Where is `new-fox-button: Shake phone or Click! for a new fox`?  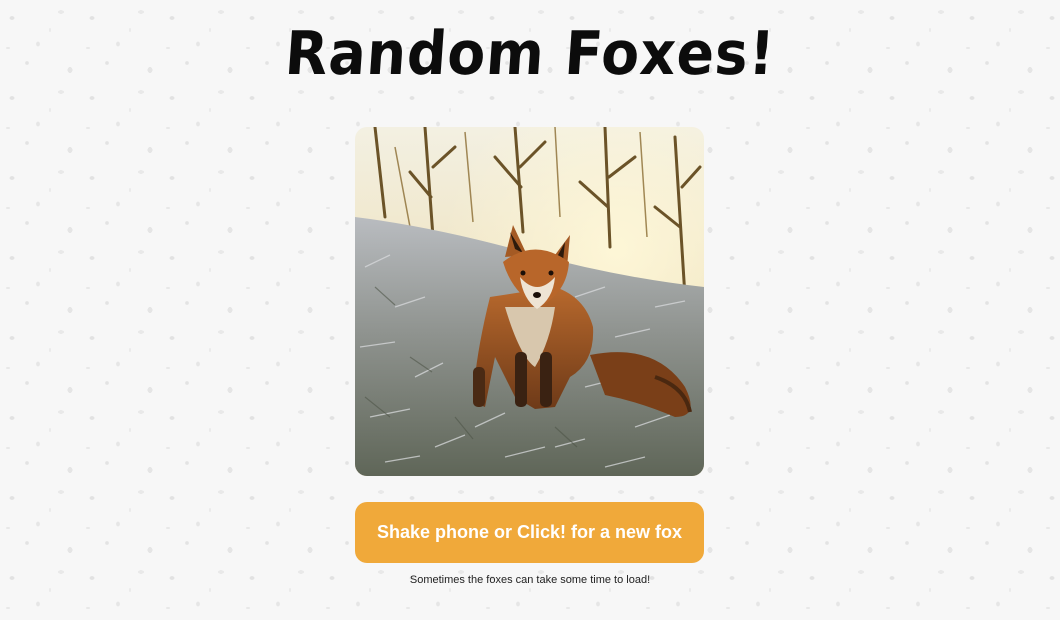 new-fox-button: Shake phone or Click! for a new fox is located at coordinates (529, 532).